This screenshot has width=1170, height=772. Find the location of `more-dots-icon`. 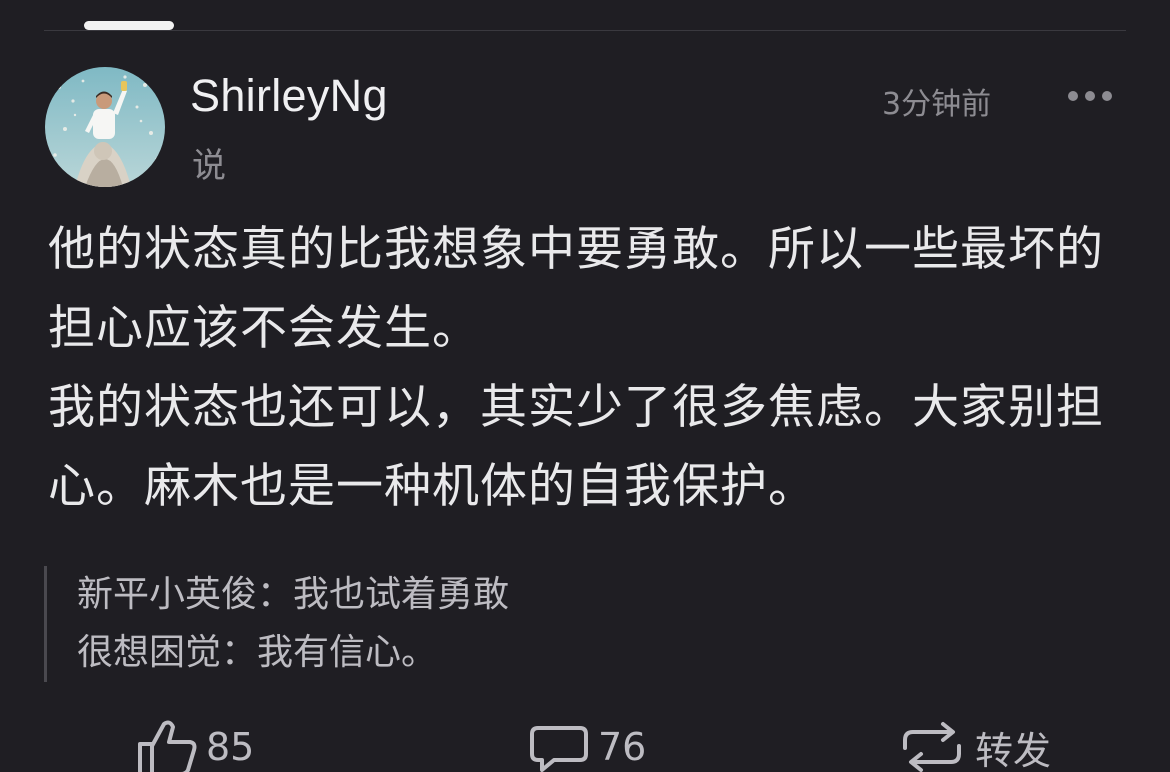

more-dots-icon is located at coordinates (1073, 96).